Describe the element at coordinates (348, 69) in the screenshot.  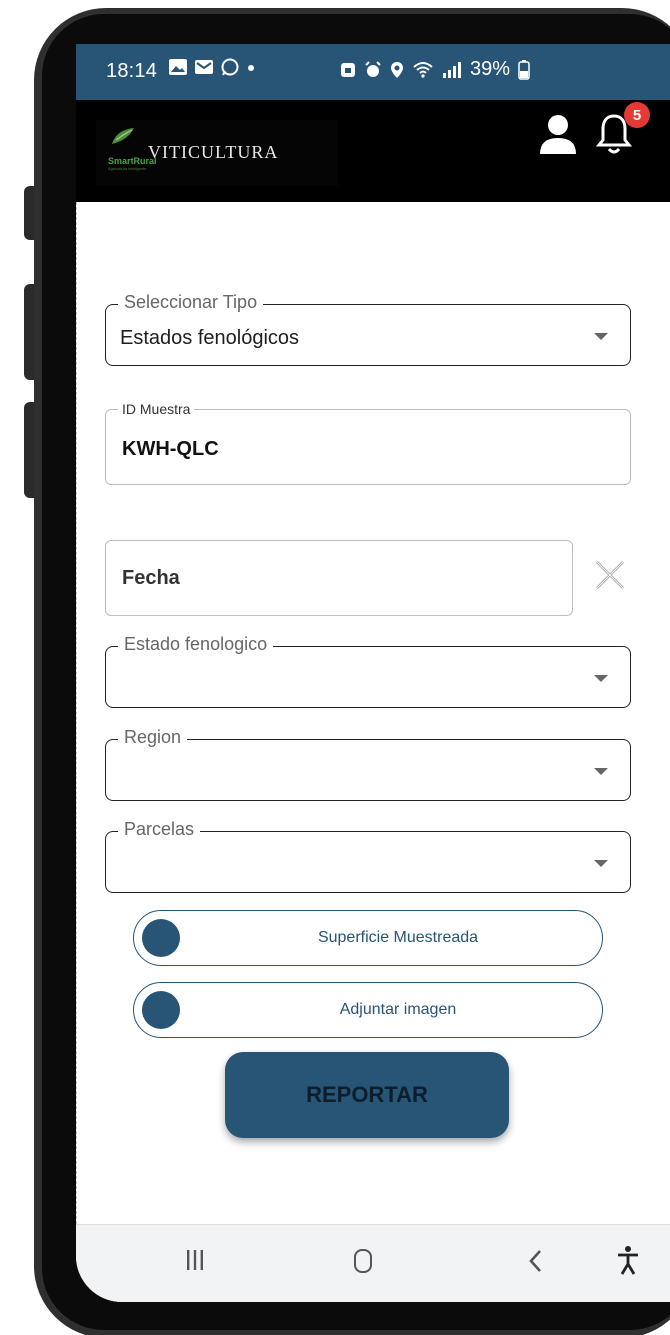
I see `lock-icon` at that location.